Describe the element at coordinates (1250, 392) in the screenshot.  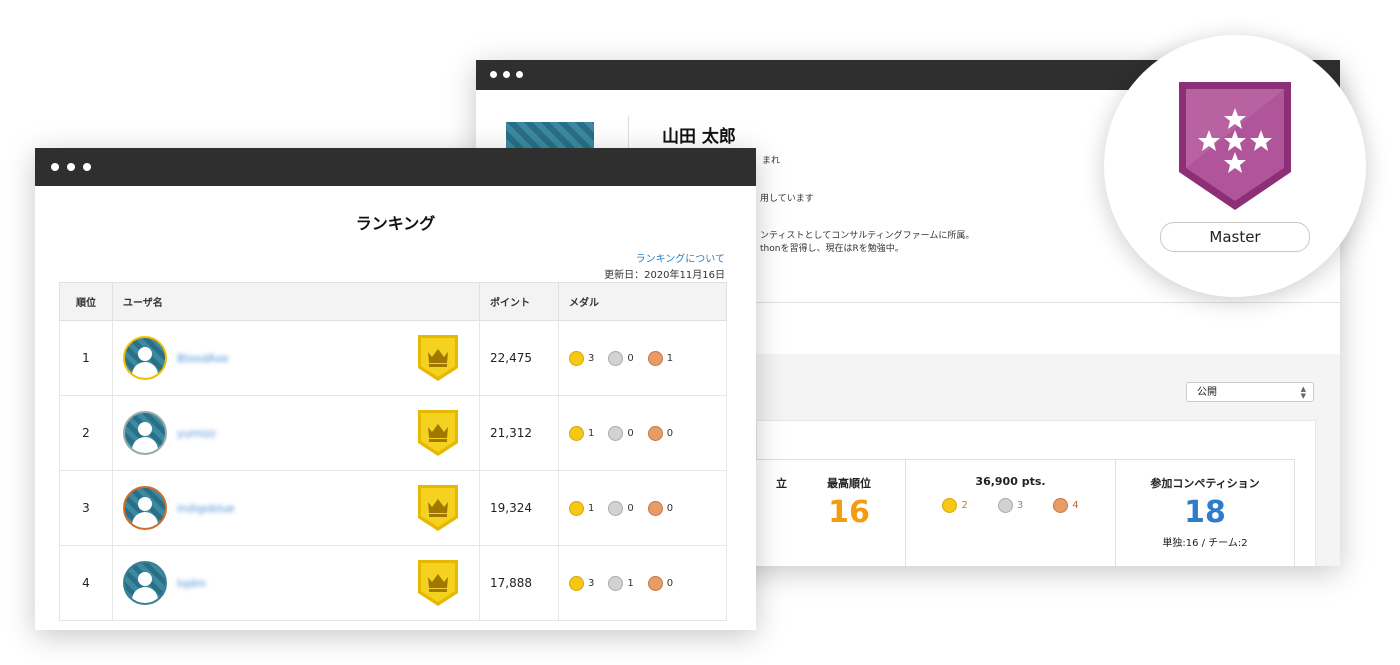
I see `visibility-select: 公開 ▲ ▼` at that location.